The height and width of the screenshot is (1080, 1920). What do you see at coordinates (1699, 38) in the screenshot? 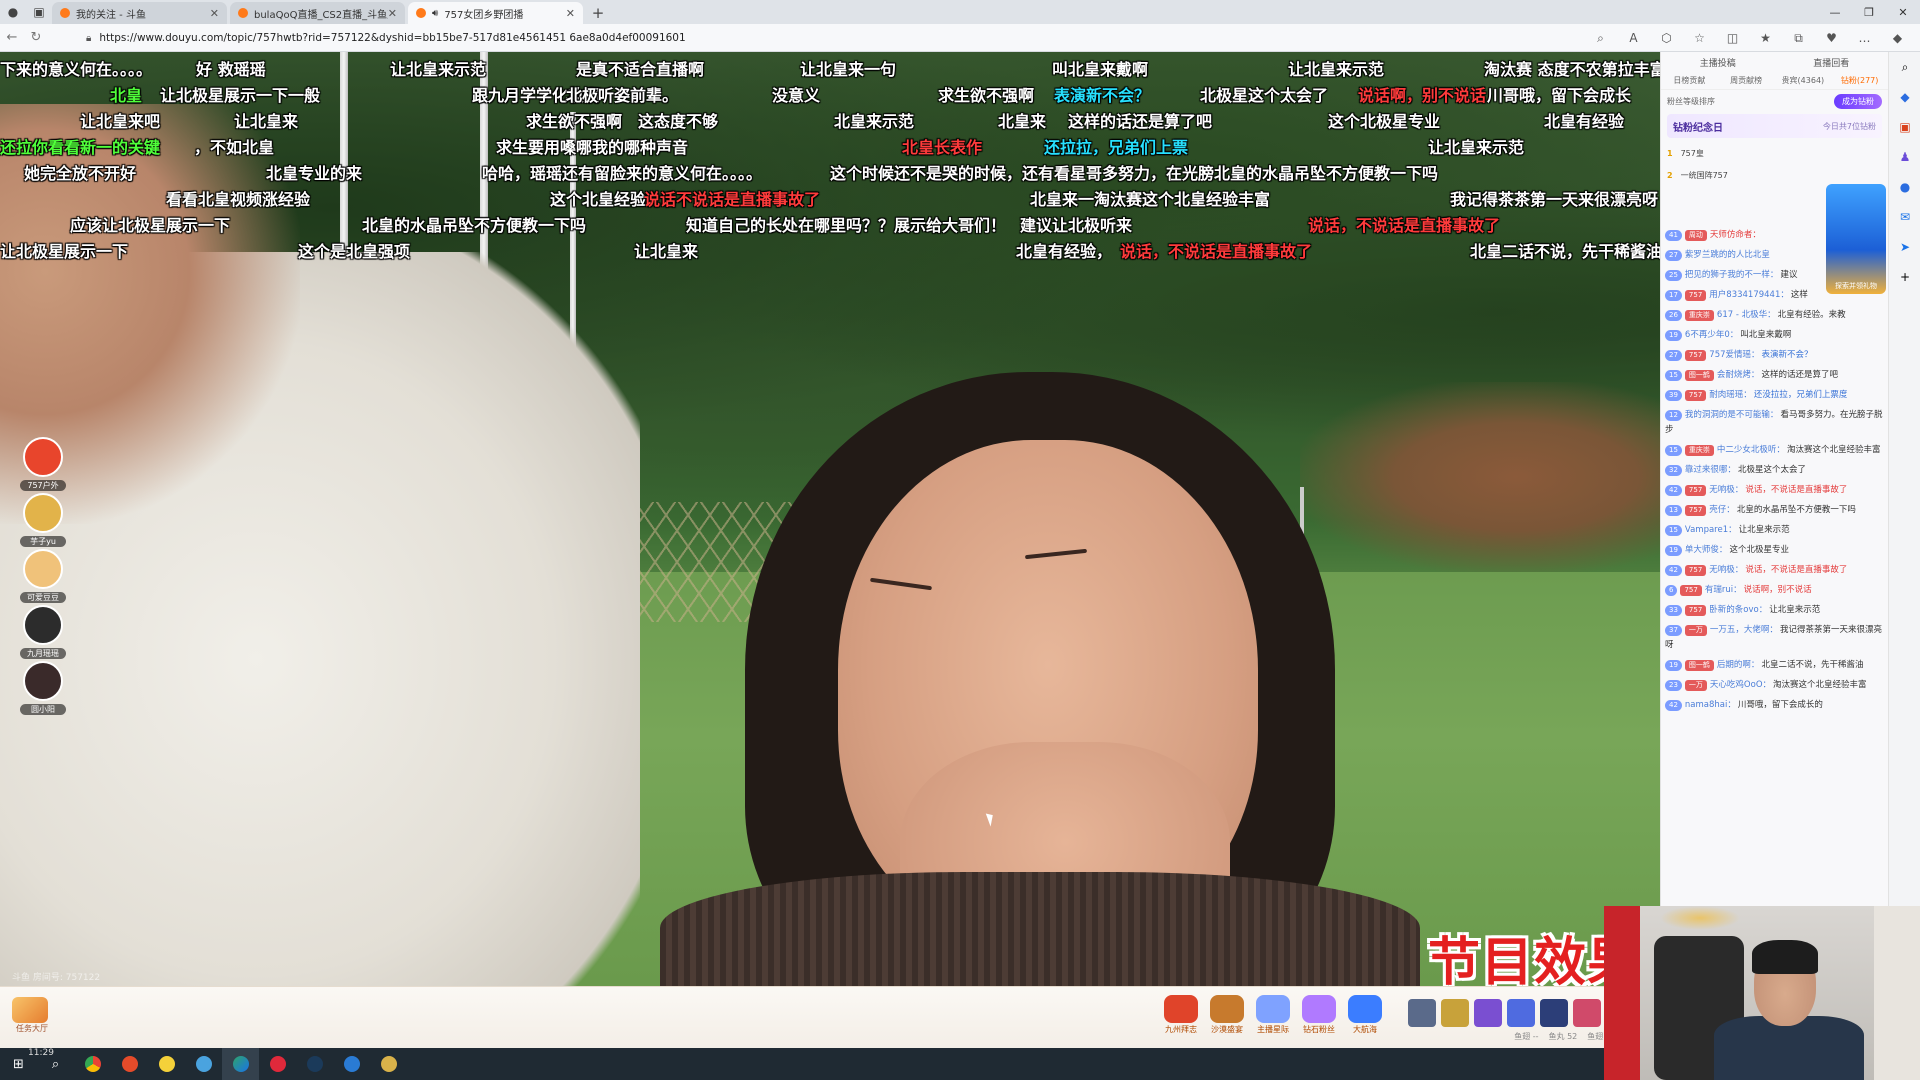
I see `favorite-star-icon: ☆` at bounding box center [1699, 38].